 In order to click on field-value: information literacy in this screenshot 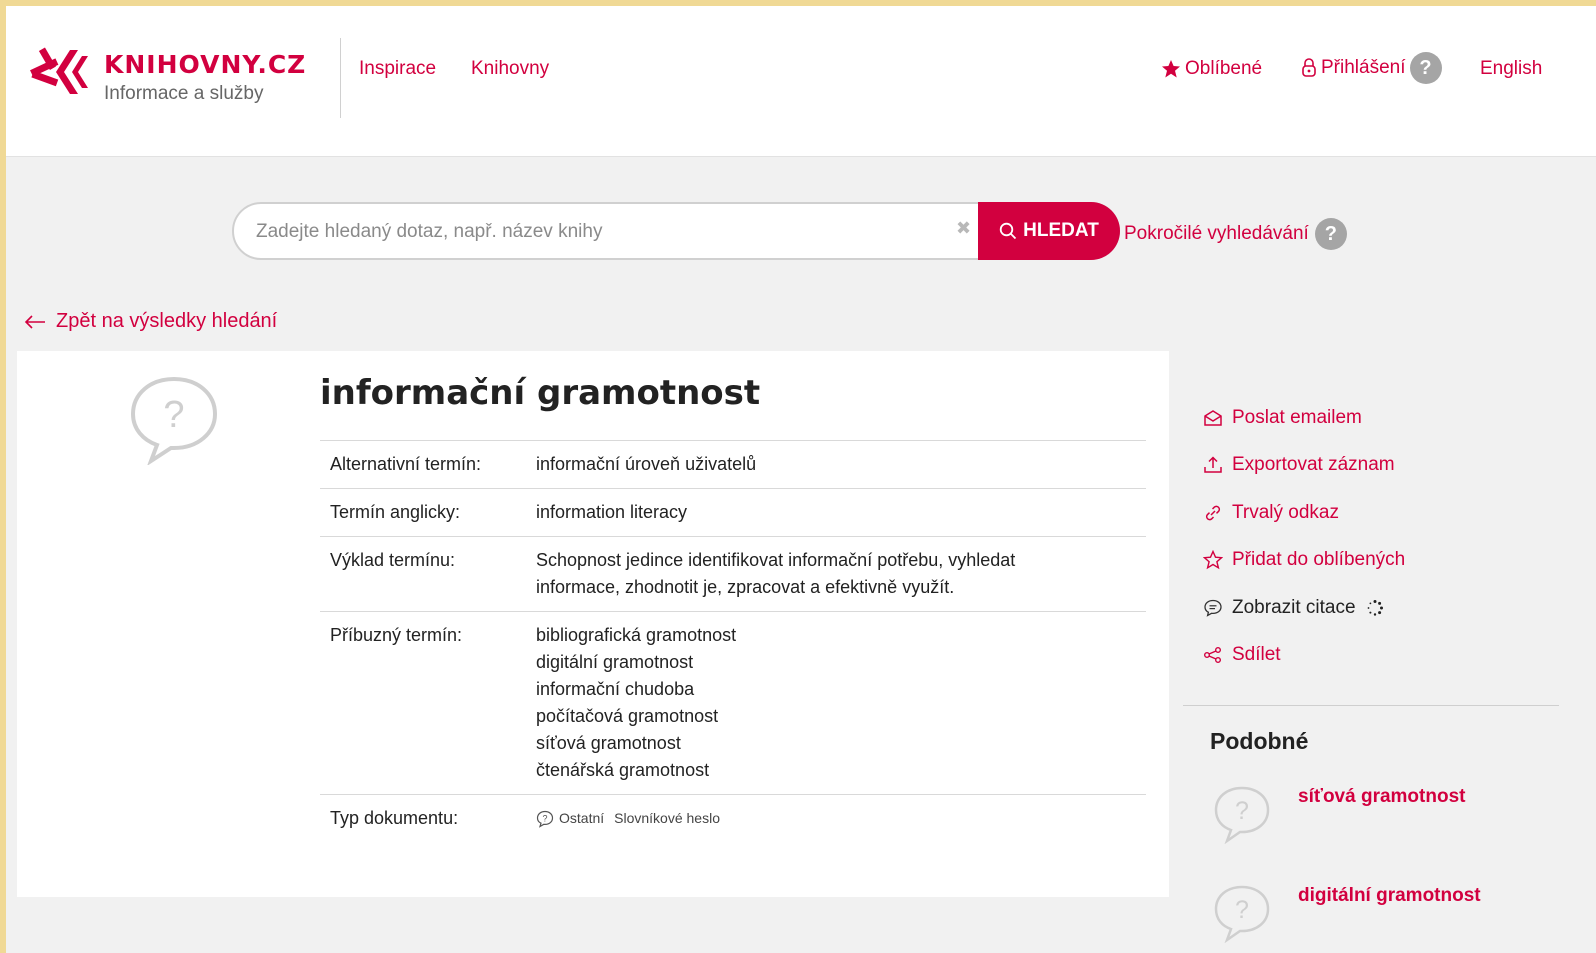, I will do `click(612, 512)`.